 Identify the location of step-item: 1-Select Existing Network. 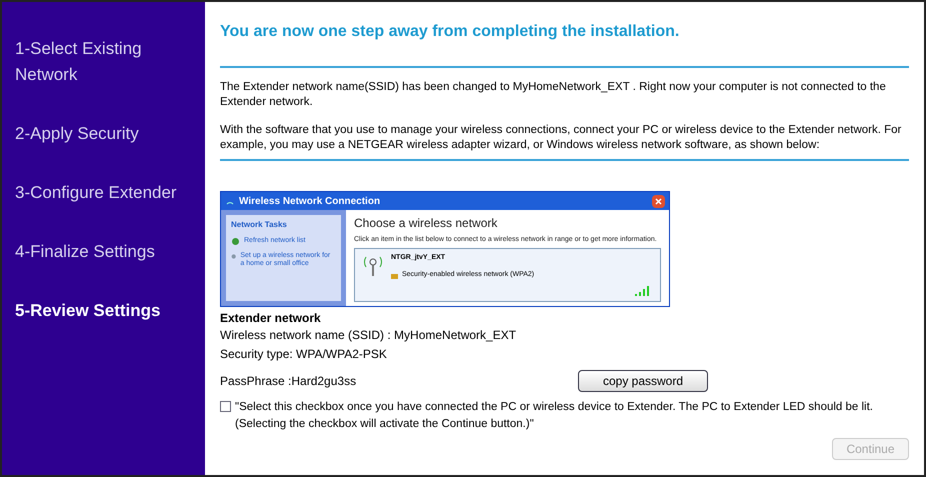
(103, 62).